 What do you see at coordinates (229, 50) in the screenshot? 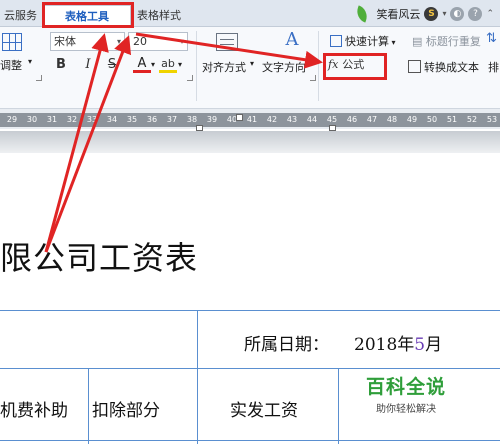
I see `annotation-arrow-to-formula` at bounding box center [229, 50].